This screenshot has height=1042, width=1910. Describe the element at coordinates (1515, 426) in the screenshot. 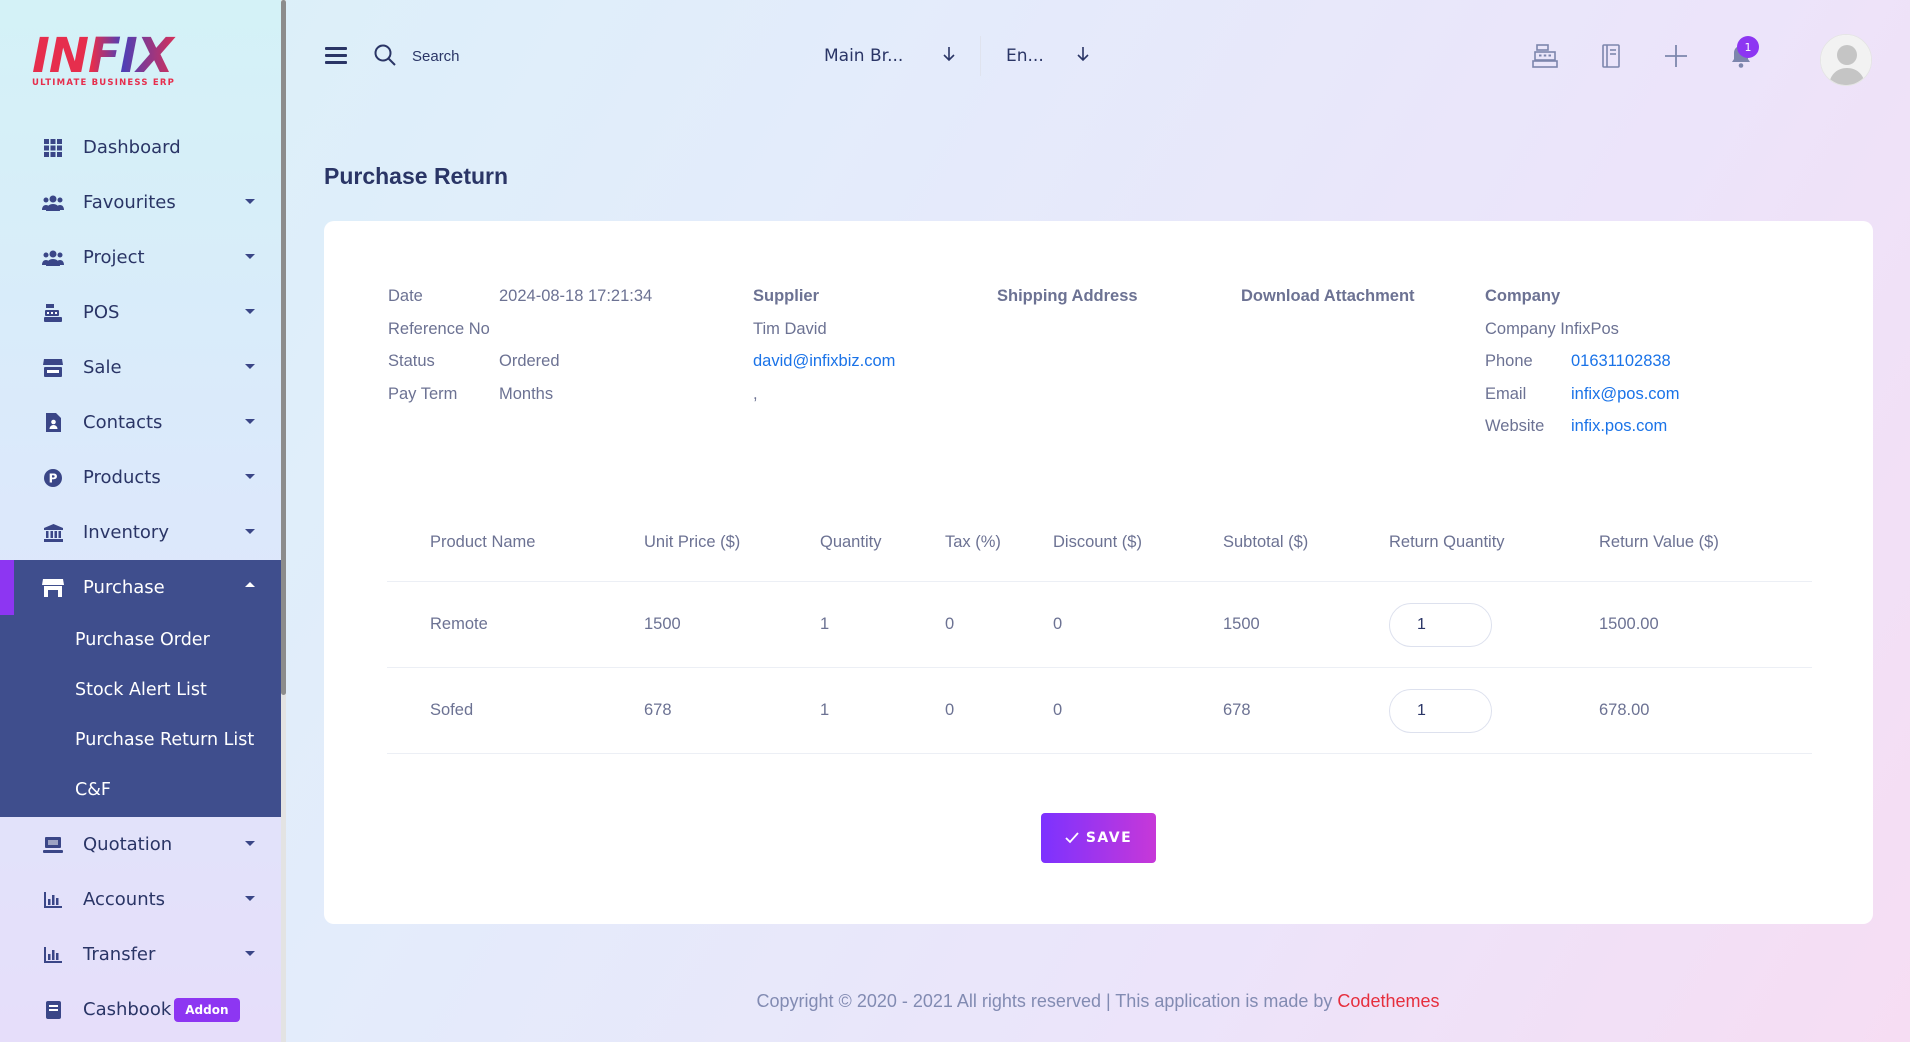

I see `website-label: Website` at that location.